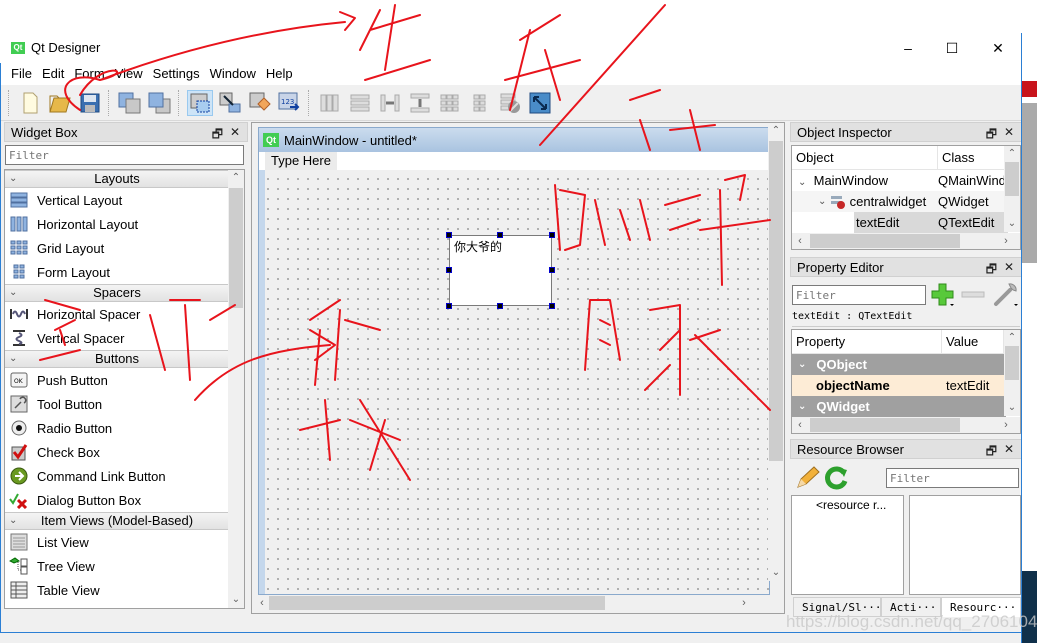 This screenshot has height=643, width=1037. What do you see at coordinates (998, 48) in the screenshot?
I see `close-button: ✕` at bounding box center [998, 48].